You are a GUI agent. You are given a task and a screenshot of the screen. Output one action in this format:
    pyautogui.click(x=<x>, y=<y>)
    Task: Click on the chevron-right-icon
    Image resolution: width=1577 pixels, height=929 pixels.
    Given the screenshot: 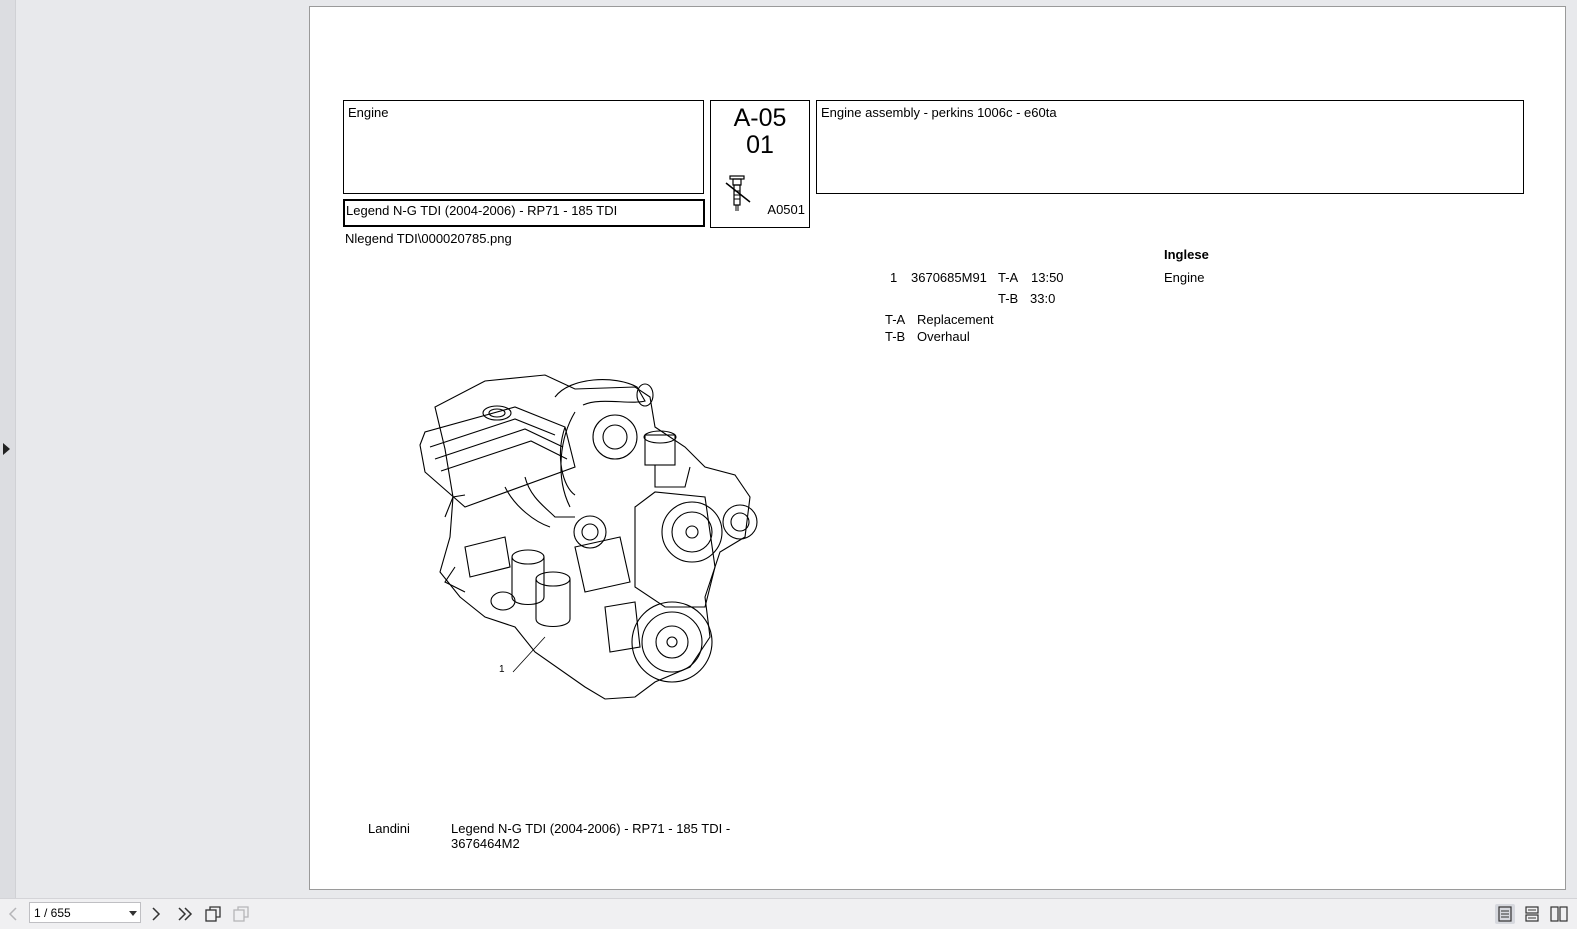 What is the action you would take?
    pyautogui.click(x=156, y=914)
    